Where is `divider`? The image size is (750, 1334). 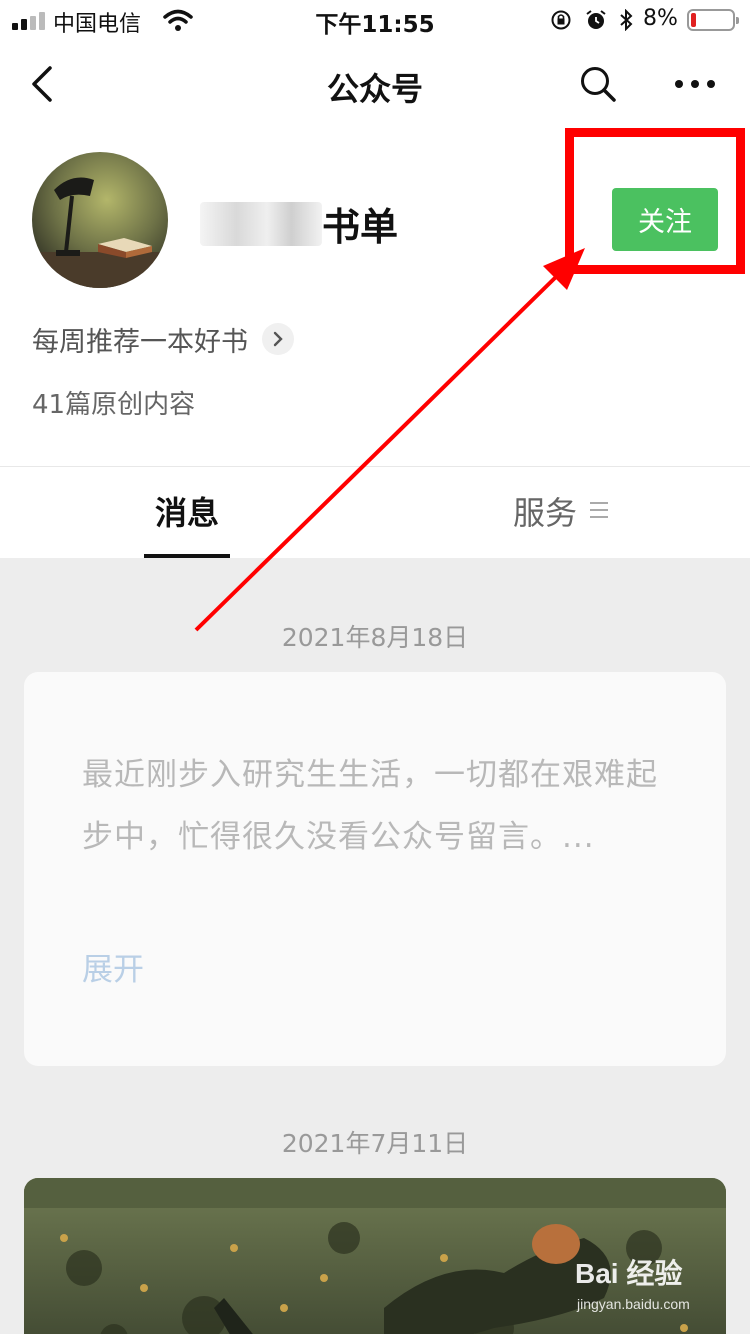
divider is located at coordinates (375, 466).